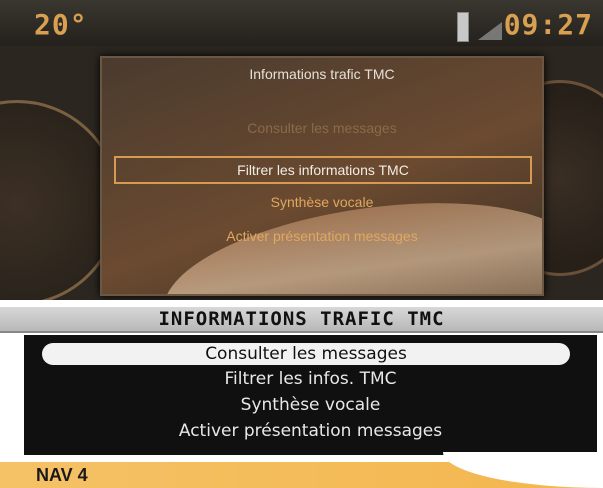 This screenshot has height=488, width=603. What do you see at coordinates (306, 354) in the screenshot?
I see `menu-item-consult: Consulter les messages` at bounding box center [306, 354].